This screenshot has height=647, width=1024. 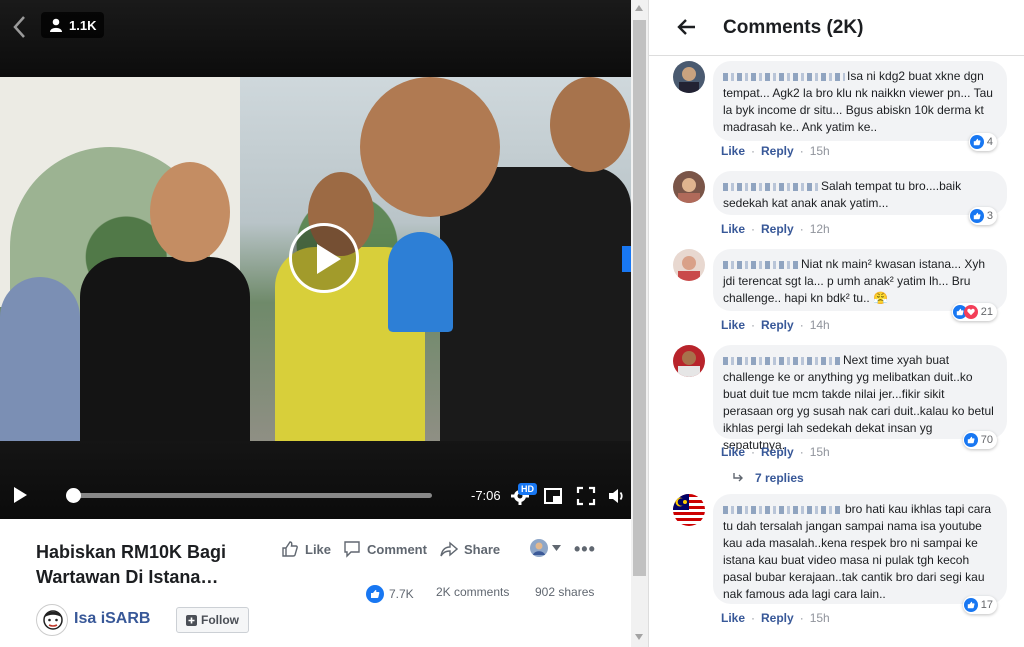 I want to click on video-person-left-head, so click(x=190, y=212).